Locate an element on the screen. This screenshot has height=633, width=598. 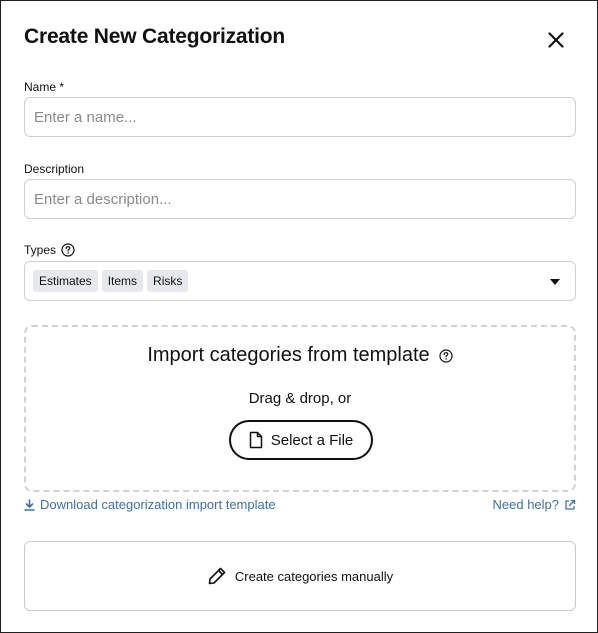
need-help-link: Need help? is located at coordinates (535, 504).